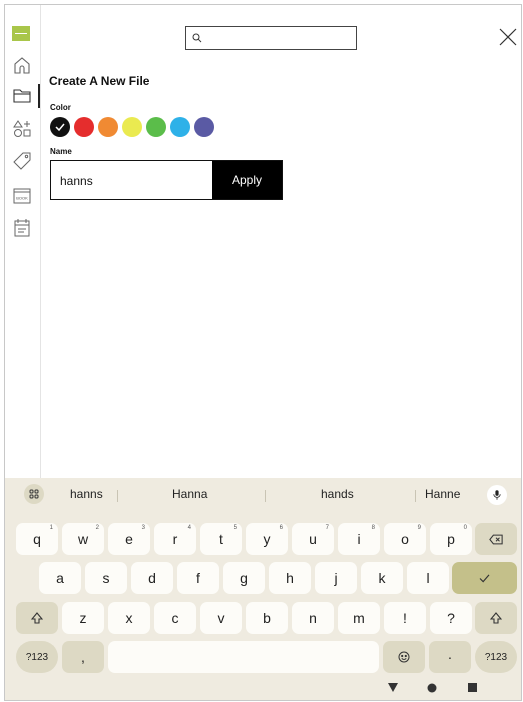 The image size is (523, 702). What do you see at coordinates (281, 528) in the screenshot?
I see `key-hint: 6` at bounding box center [281, 528].